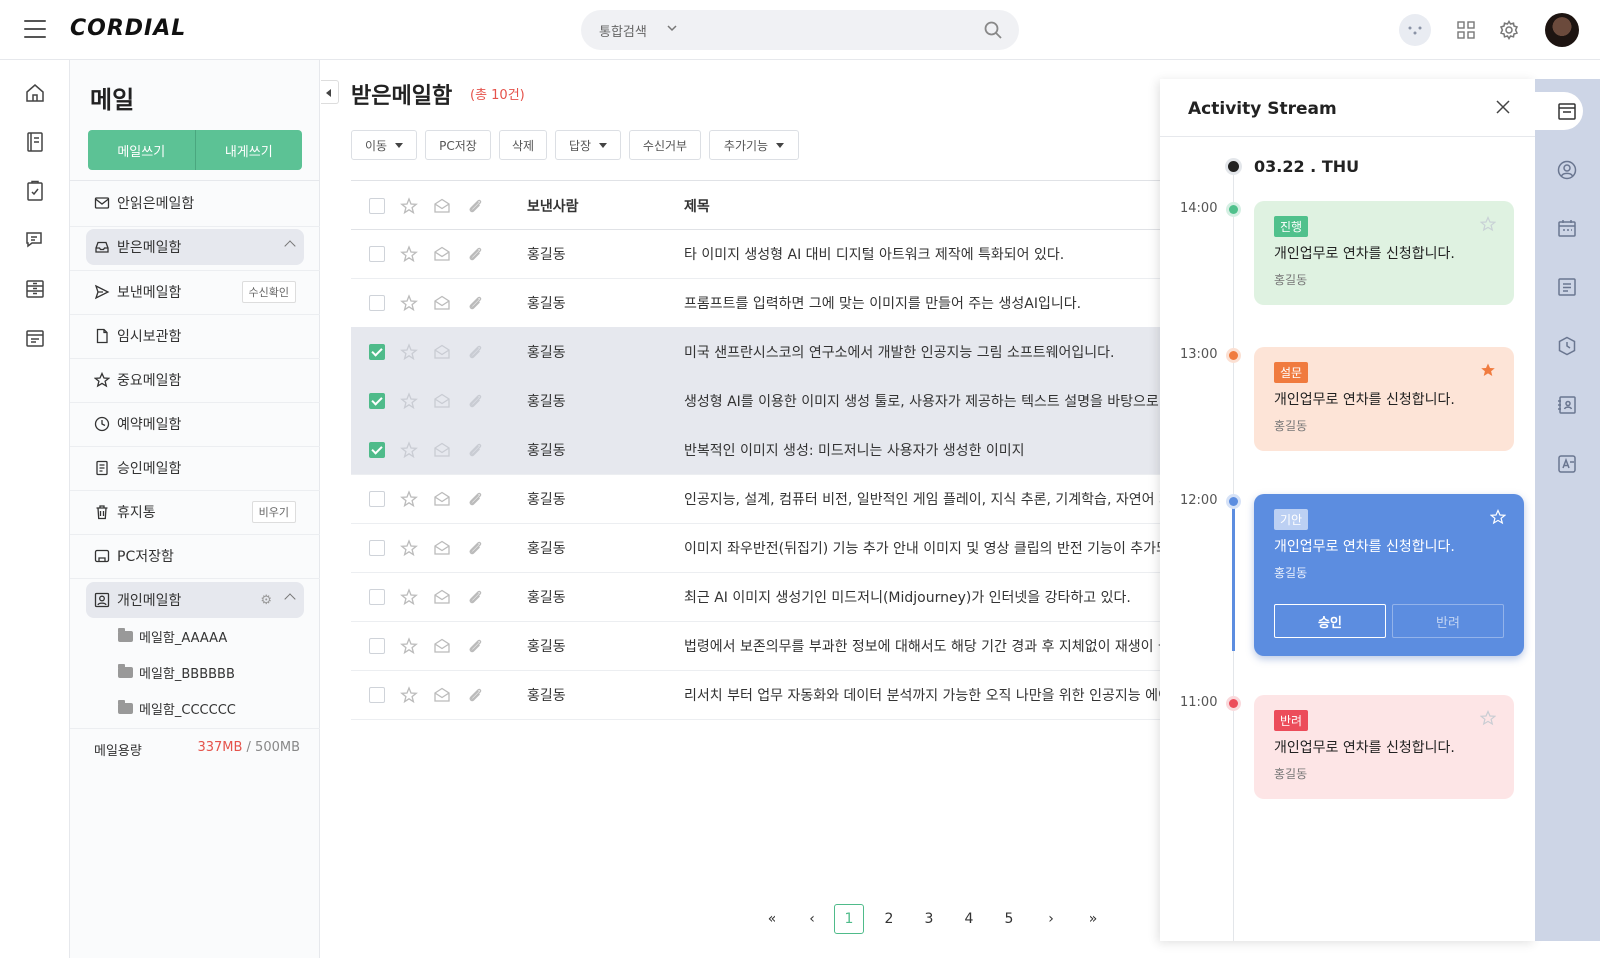 The height and width of the screenshot is (958, 1600). What do you see at coordinates (195, 380) in the screenshot?
I see `sidebar-item-important: 중요메일함` at bounding box center [195, 380].